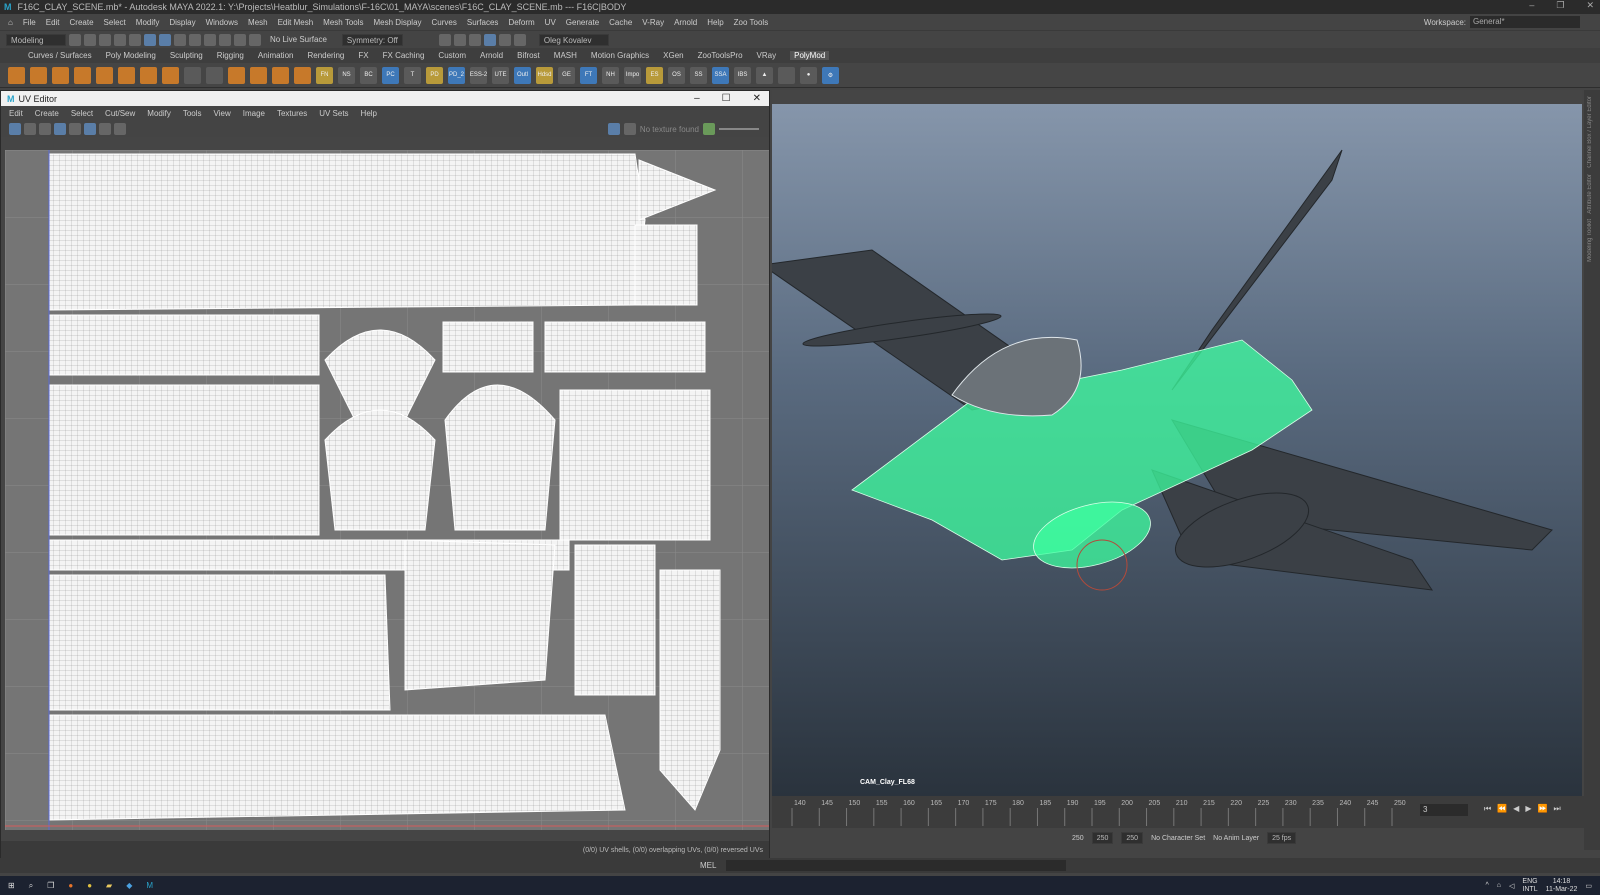 The width and height of the screenshot is (1600, 895). What do you see at coordinates (192, 113) in the screenshot?
I see `uv-menu-item: Tools` at bounding box center [192, 113].